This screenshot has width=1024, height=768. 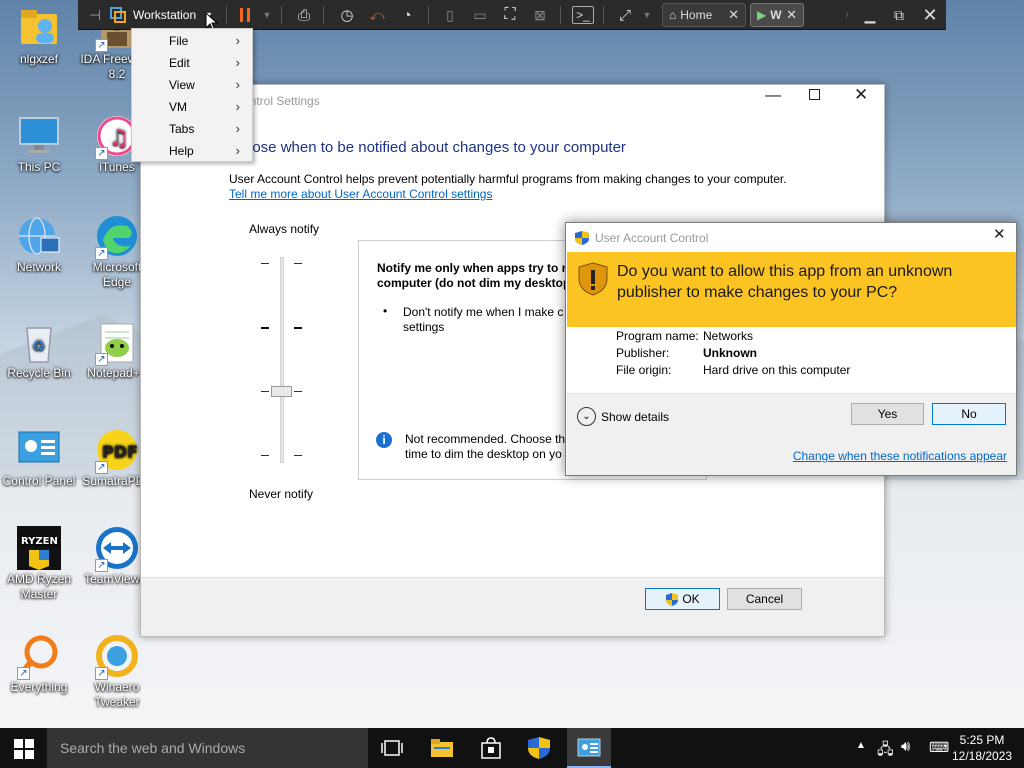 I want to click on change-notifications-link: Change when these notifications appear, so click(x=900, y=456).